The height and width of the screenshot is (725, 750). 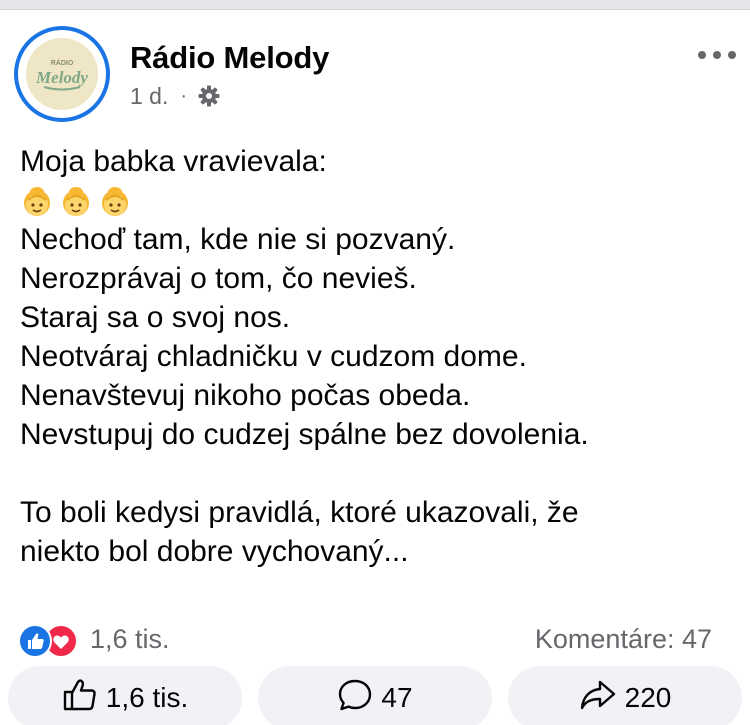 What do you see at coordinates (147, 697) in the screenshot?
I see `like-count: 1,6 tis.` at bounding box center [147, 697].